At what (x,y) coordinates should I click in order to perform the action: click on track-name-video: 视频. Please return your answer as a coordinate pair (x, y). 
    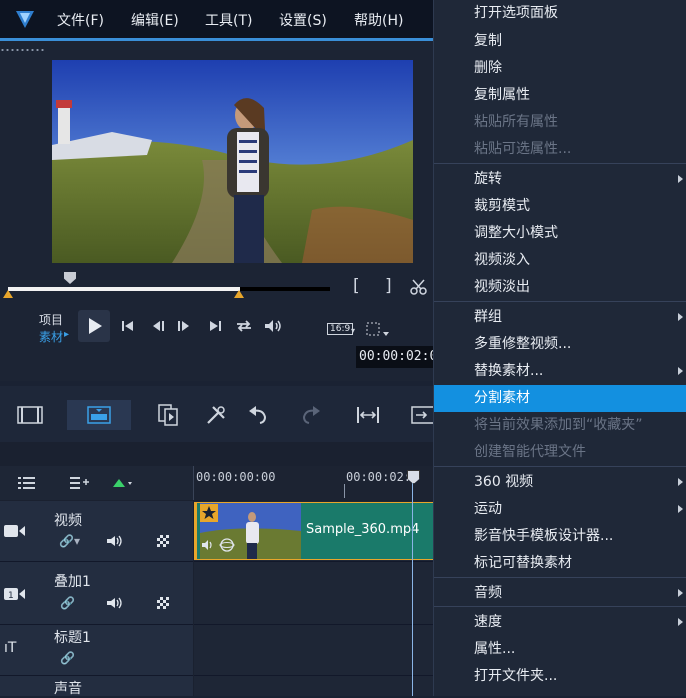
    Looking at the image, I should click on (68, 521).